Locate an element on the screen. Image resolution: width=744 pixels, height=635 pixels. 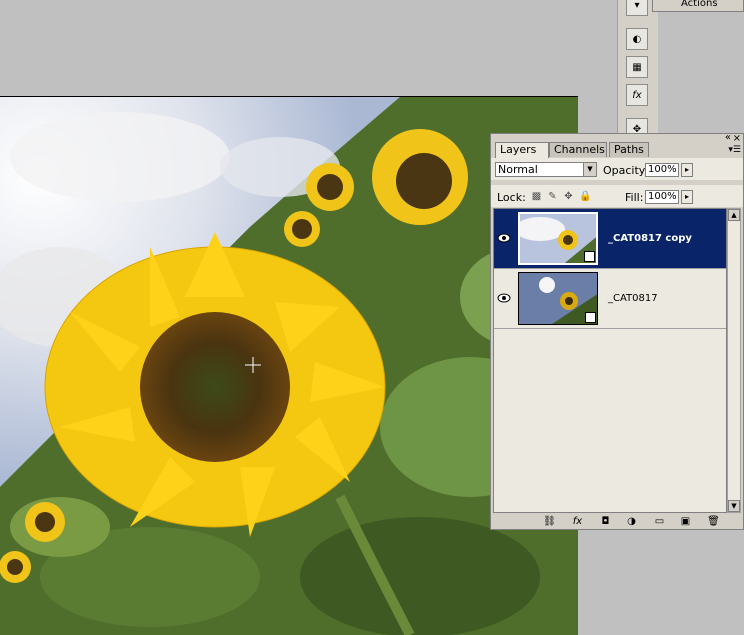
new-layer-icon: ▣ is located at coordinates (685, 521).